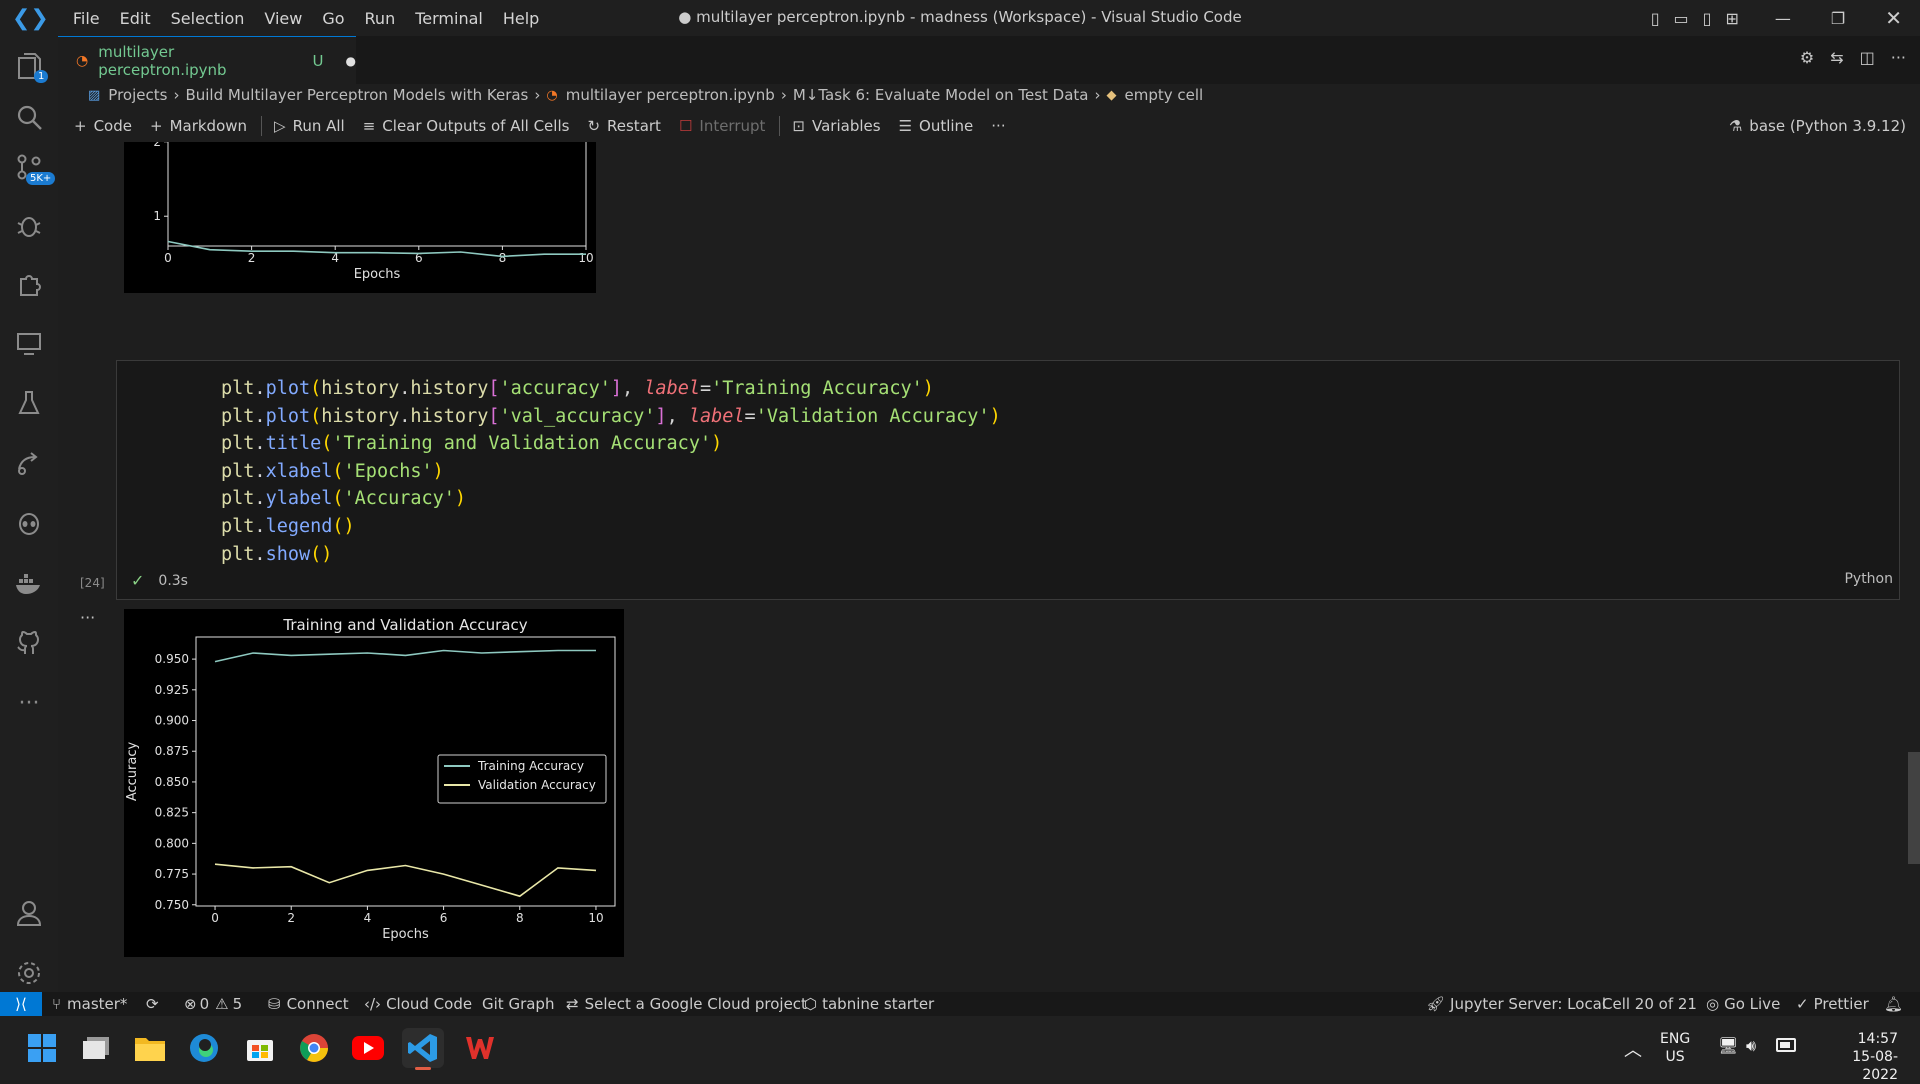 The width and height of the screenshot is (1920, 1084). Describe the element at coordinates (1817, 126) in the screenshot. I see `kernel-picker: ⚗ base (Python 3.9.12)` at that location.